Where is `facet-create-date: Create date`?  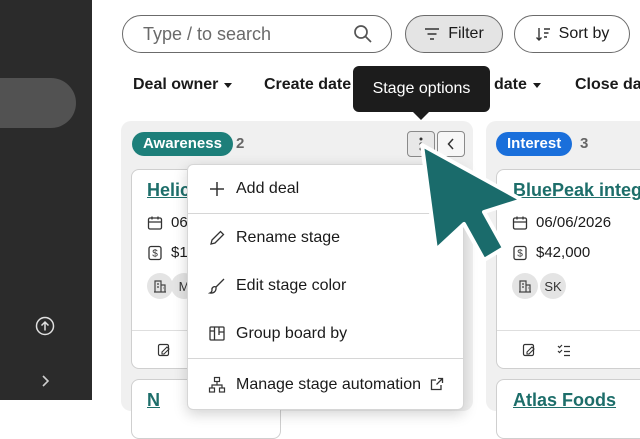 facet-create-date: Create date is located at coordinates (307, 85).